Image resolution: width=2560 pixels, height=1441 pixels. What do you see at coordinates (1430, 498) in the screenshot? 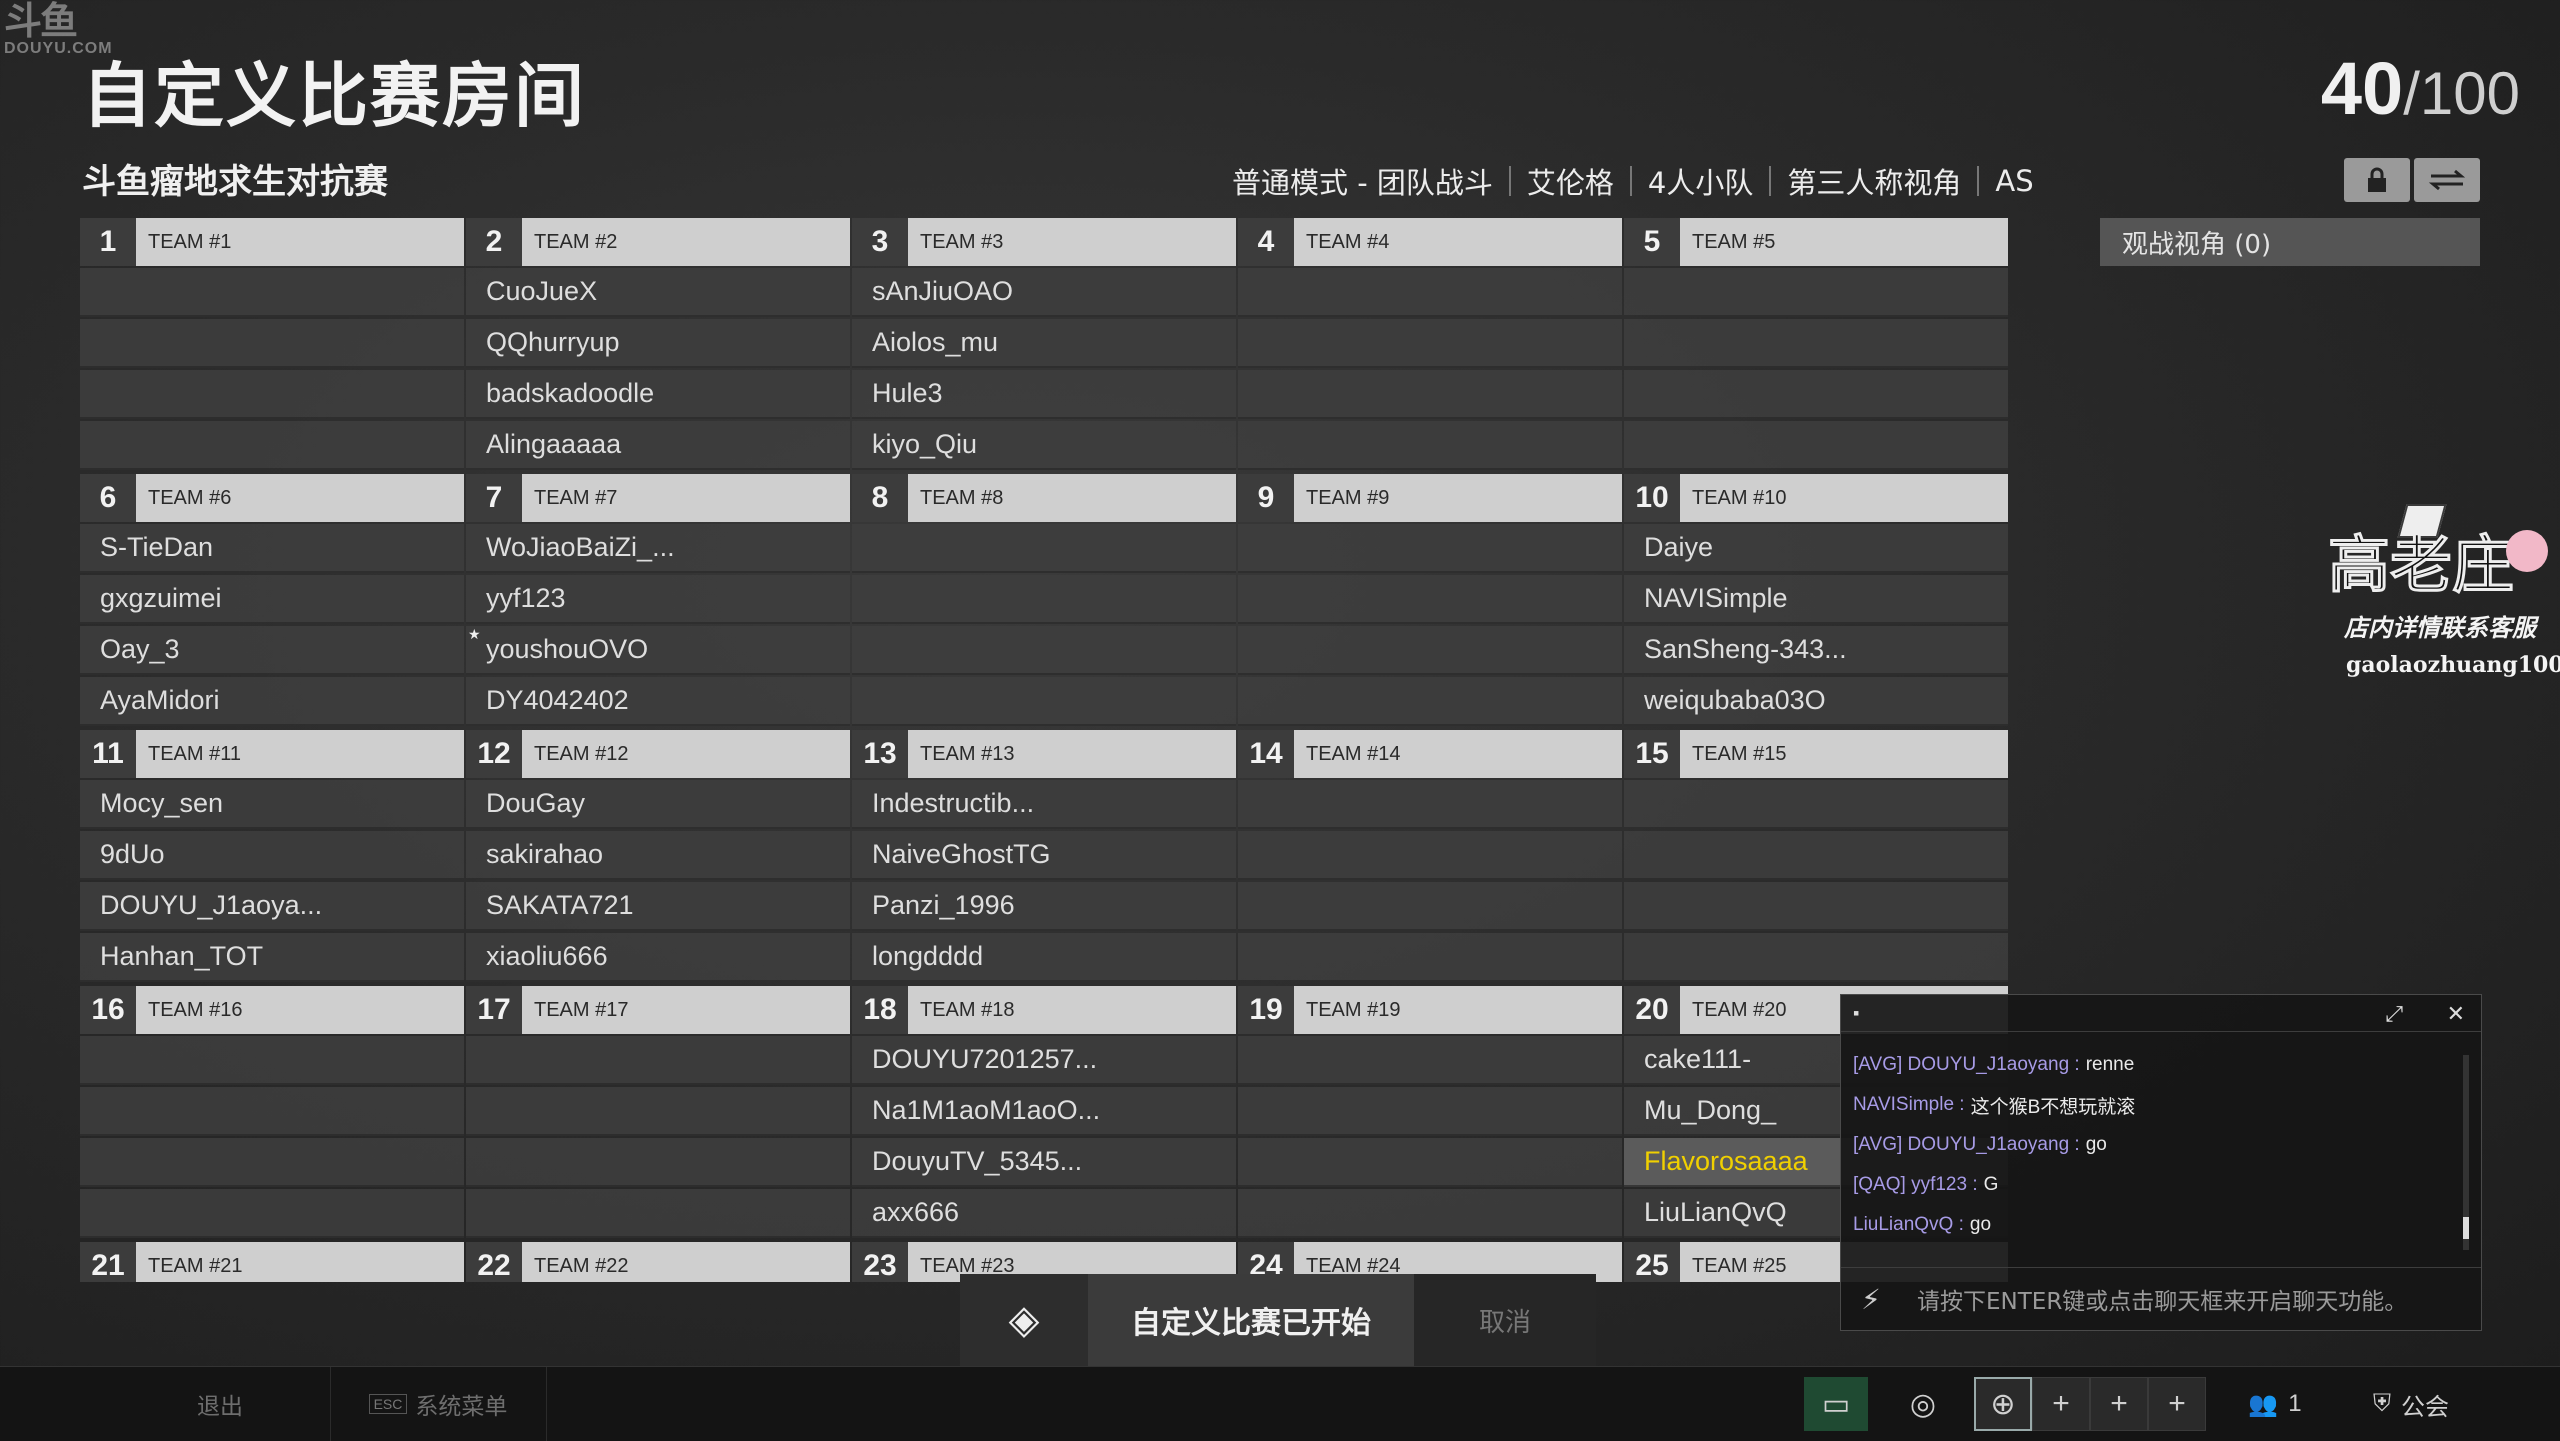
I see `team-header: 9 TEAM #9` at bounding box center [1430, 498].